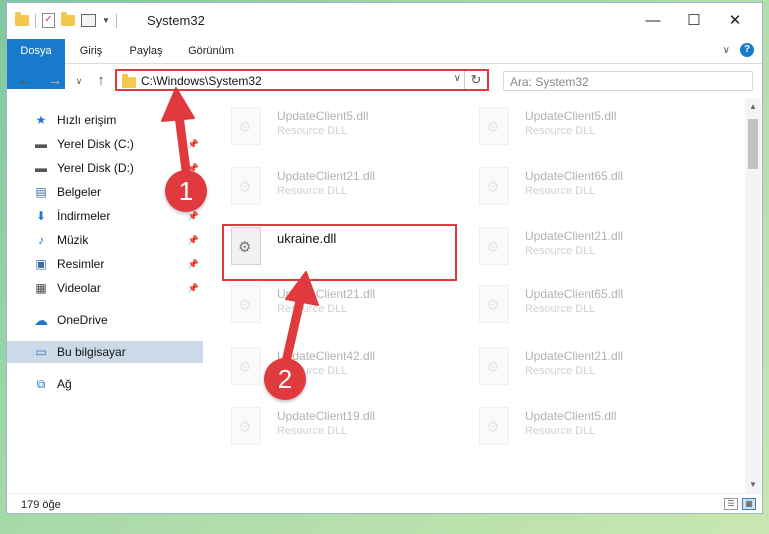 The width and height of the screenshot is (769, 534). I want to click on maximize-button: ☐, so click(694, 21).